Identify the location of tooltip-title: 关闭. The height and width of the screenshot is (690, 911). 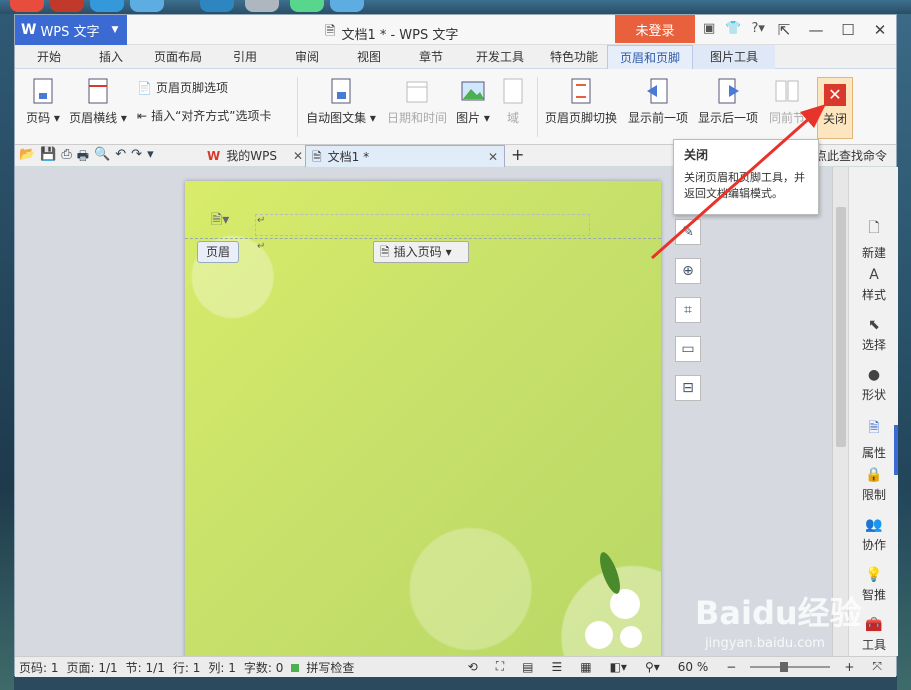
(696, 155).